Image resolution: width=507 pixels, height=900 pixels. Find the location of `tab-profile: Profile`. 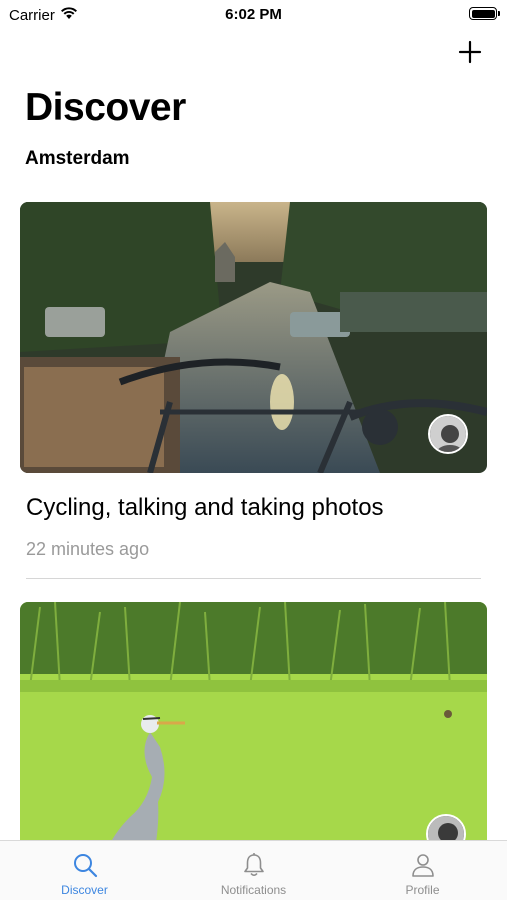

tab-profile: Profile is located at coordinates (422, 870).